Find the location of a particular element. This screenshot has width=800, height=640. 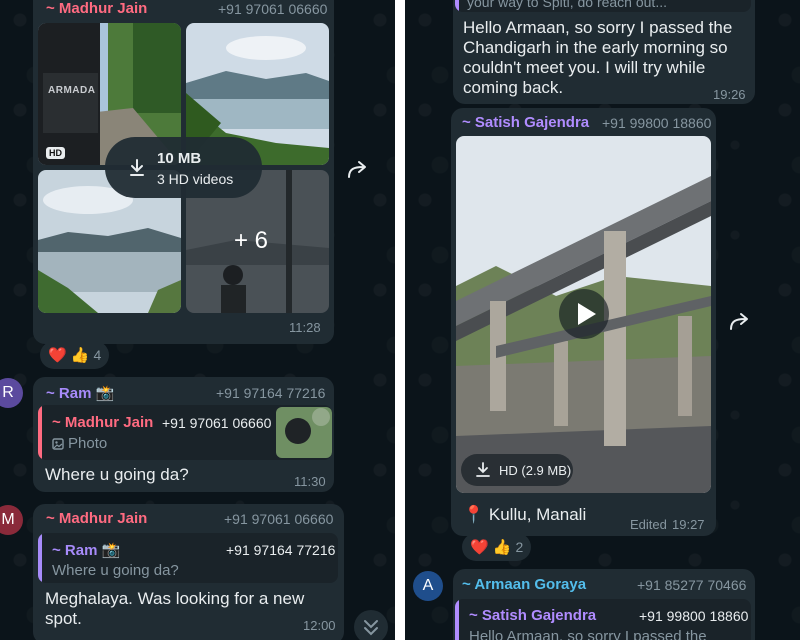

quote-text: Photo is located at coordinates (88, 443).